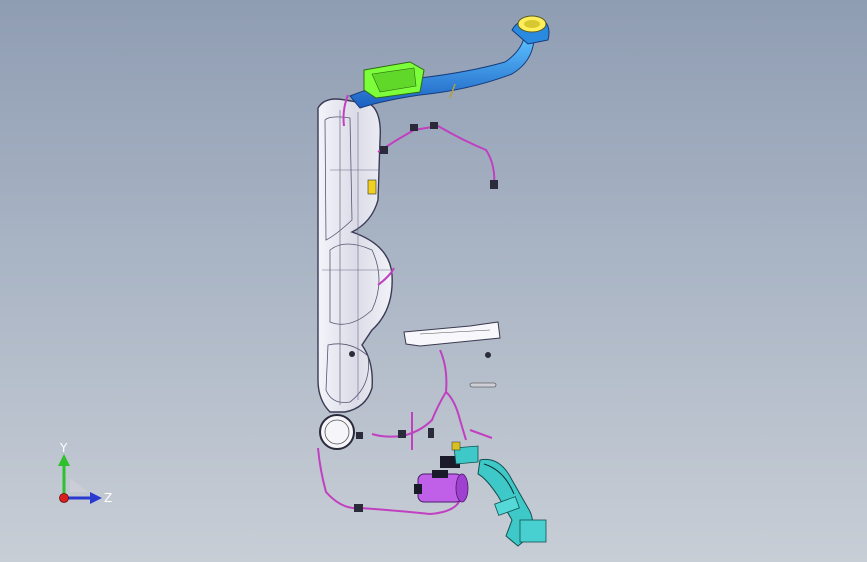 The width and height of the screenshot is (867, 562). I want to click on triad-origin, so click(64, 498).